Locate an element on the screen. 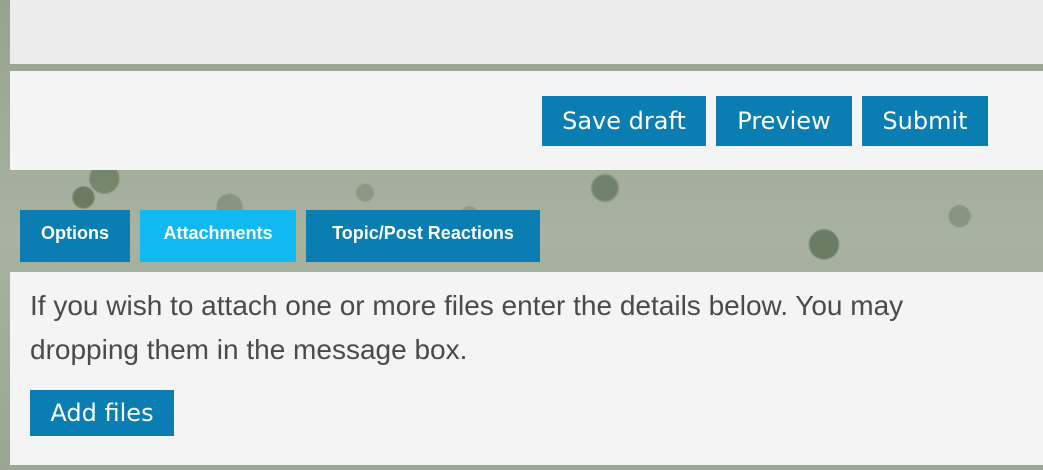  submit-button: Submit is located at coordinates (925, 121).